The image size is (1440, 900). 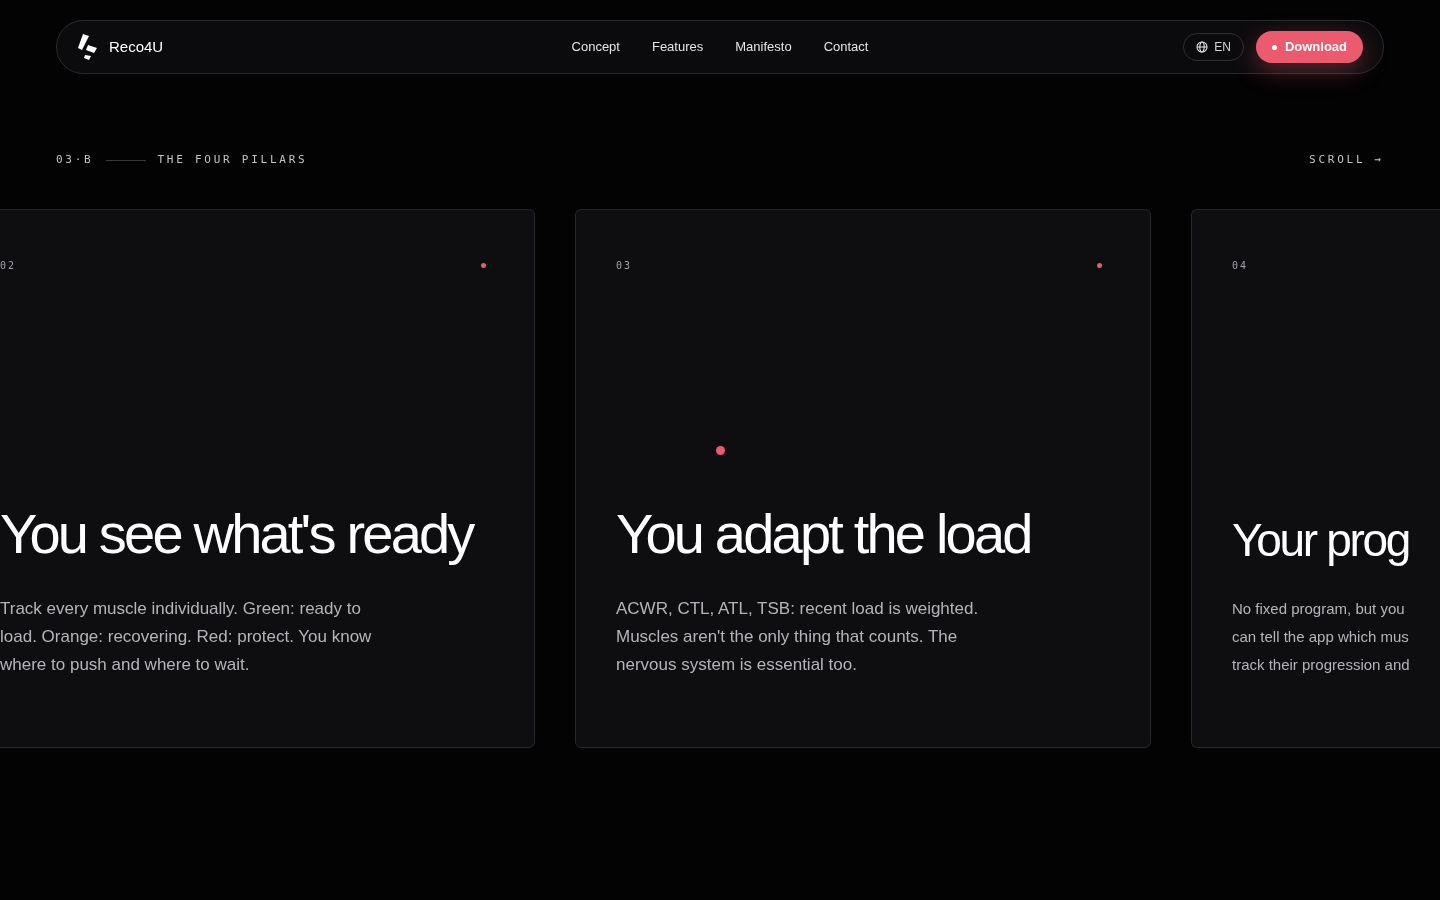 What do you see at coordinates (1321, 540) in the screenshot?
I see `card-title: Your prog` at bounding box center [1321, 540].